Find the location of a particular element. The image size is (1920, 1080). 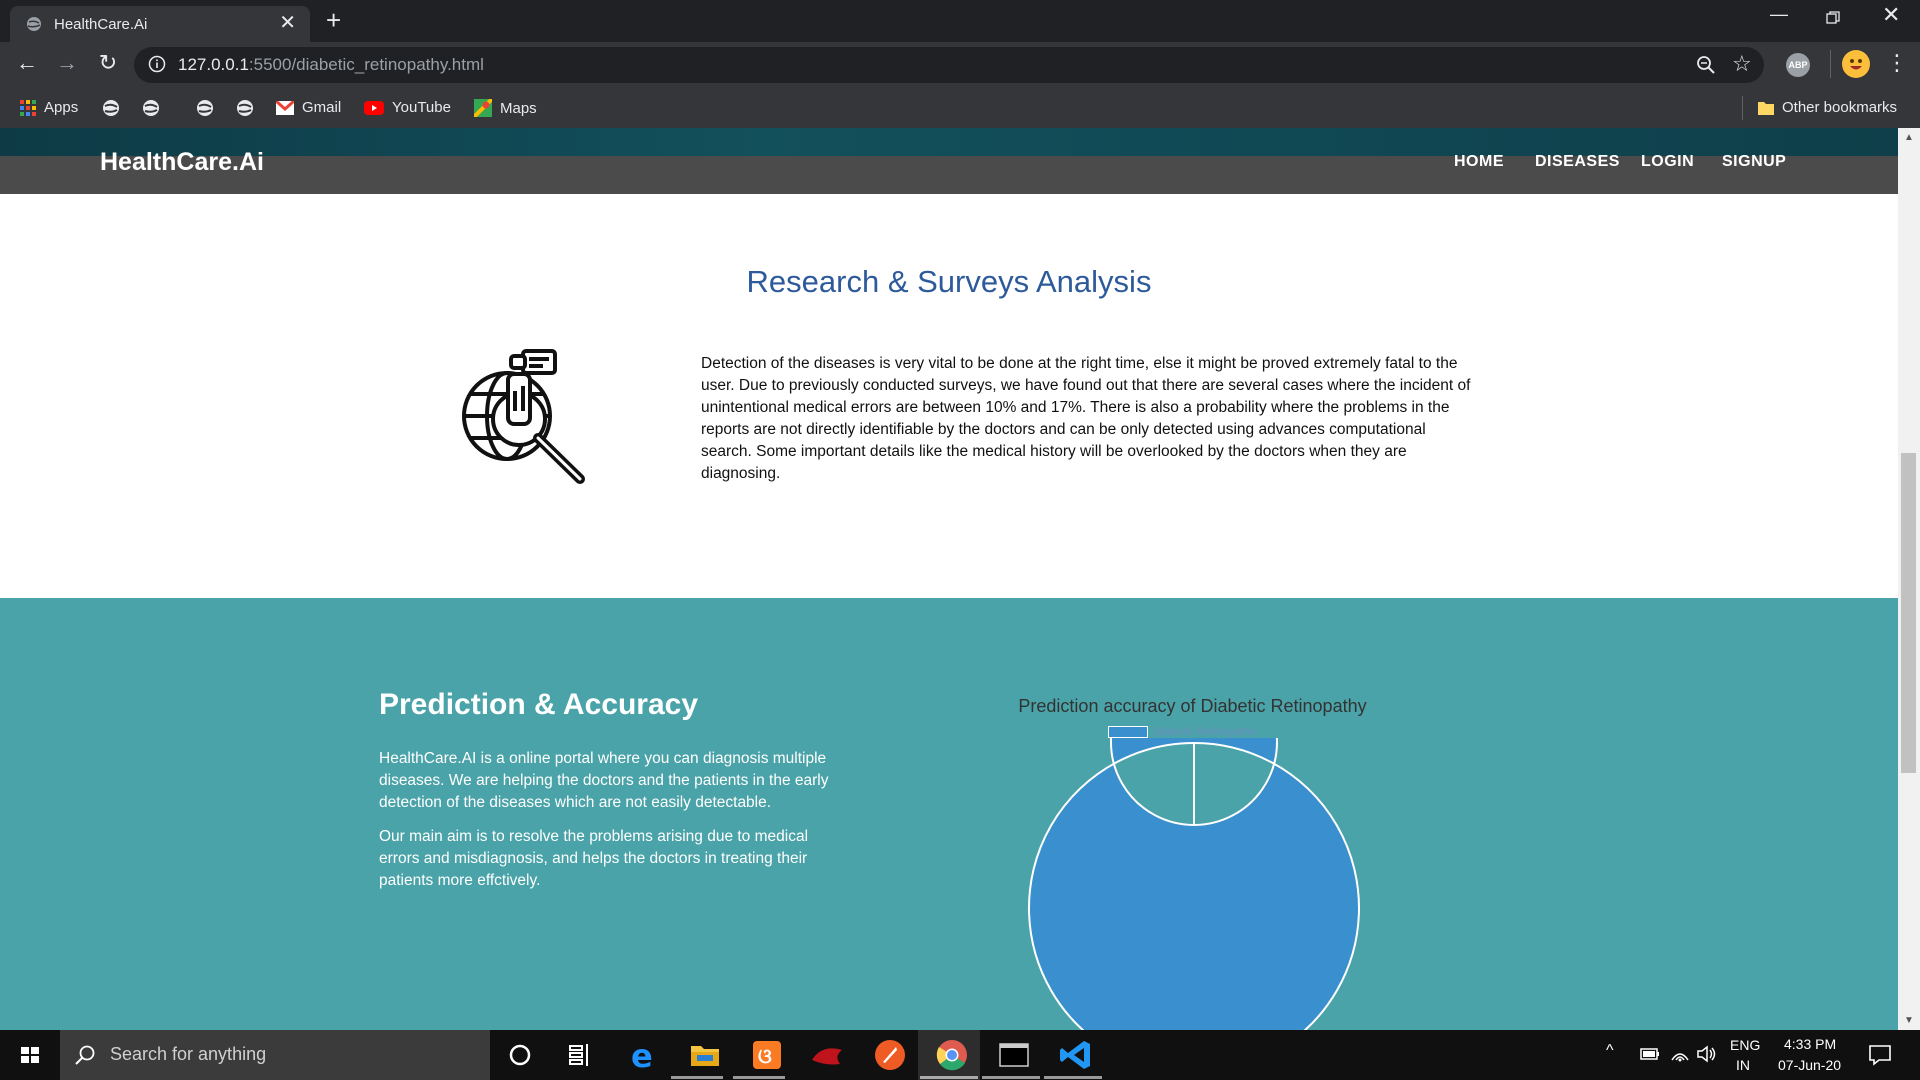

bookmark-youtube-label: YouTube is located at coordinates (421, 107).